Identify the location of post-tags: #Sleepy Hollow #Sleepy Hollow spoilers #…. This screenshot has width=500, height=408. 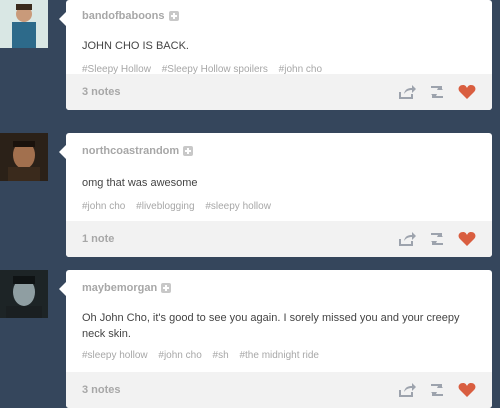
(279, 64).